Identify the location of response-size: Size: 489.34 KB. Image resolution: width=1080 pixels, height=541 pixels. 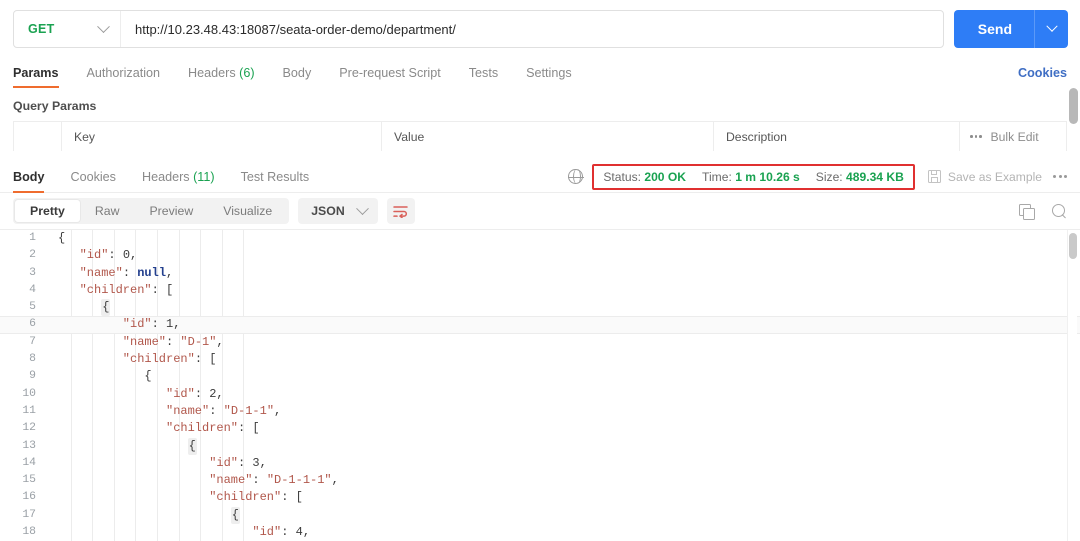
(860, 177).